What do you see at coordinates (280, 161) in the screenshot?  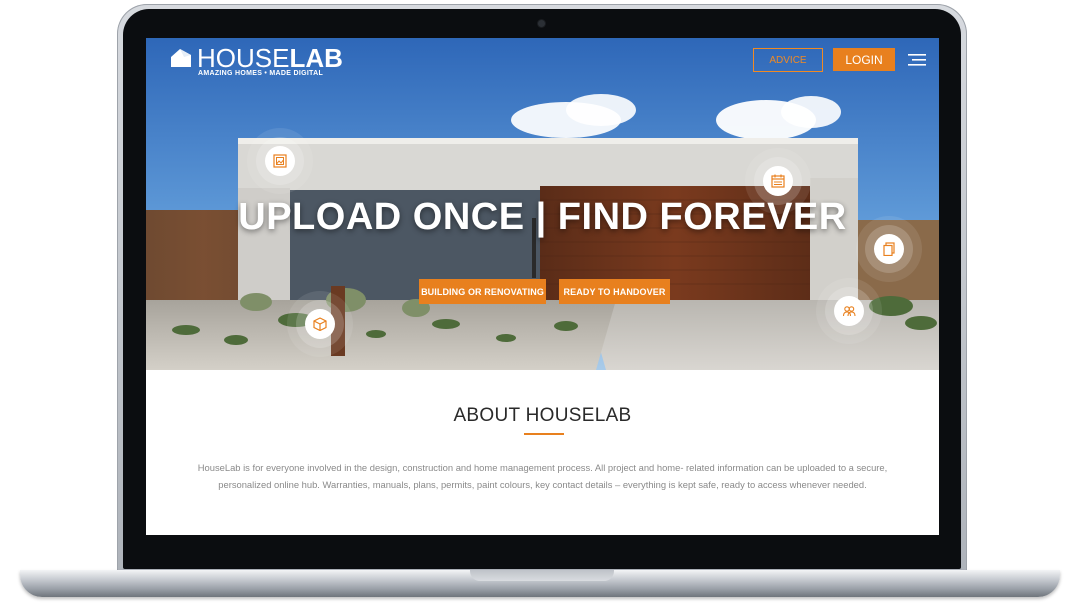 I see `gallery-icon` at bounding box center [280, 161].